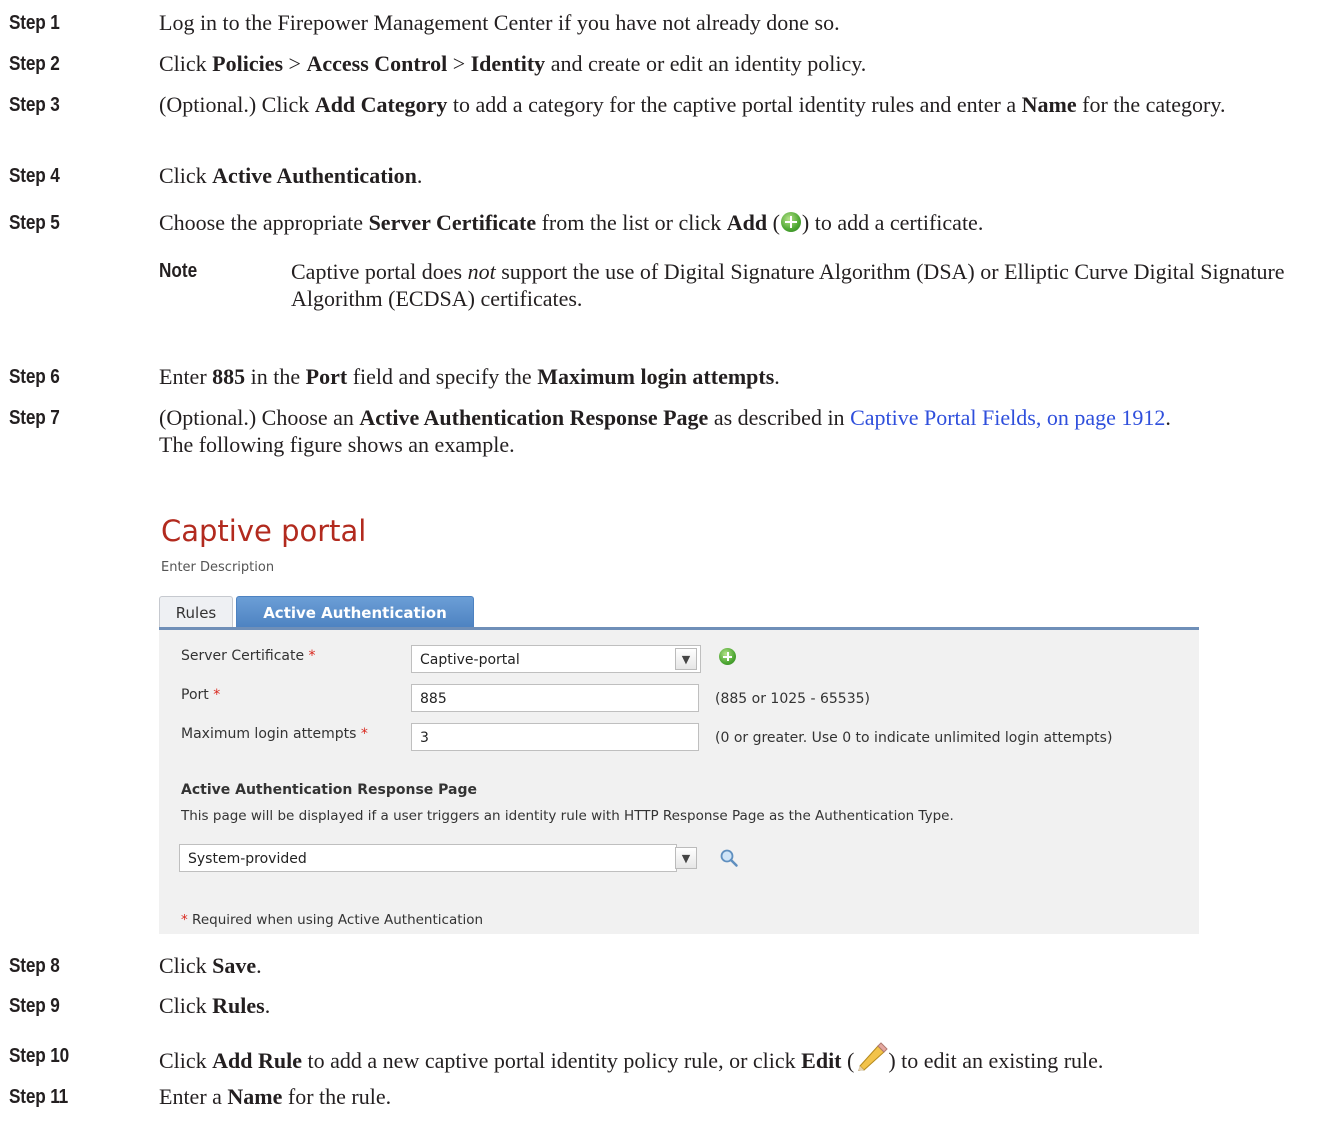 This screenshot has width=1328, height=1122. I want to click on step-9-label: Step 9, so click(34, 1006).